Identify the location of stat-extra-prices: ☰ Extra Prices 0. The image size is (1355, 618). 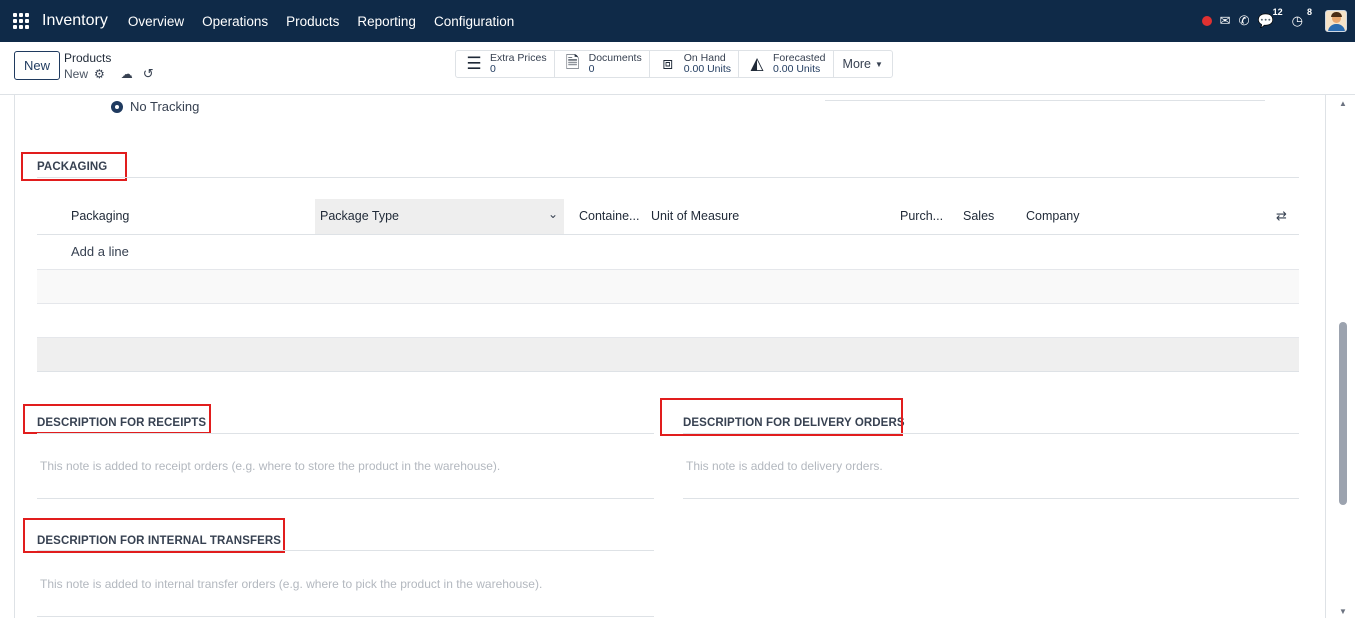
(505, 64).